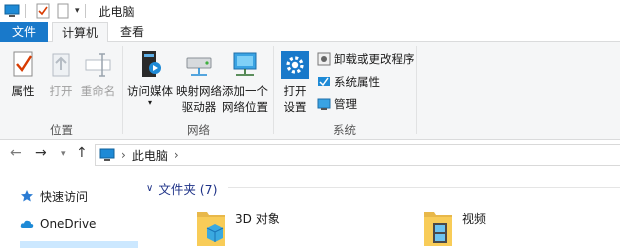 The height and width of the screenshot is (248, 620). What do you see at coordinates (41, 153) in the screenshot?
I see `forward-arrow-icon: →` at bounding box center [41, 153].